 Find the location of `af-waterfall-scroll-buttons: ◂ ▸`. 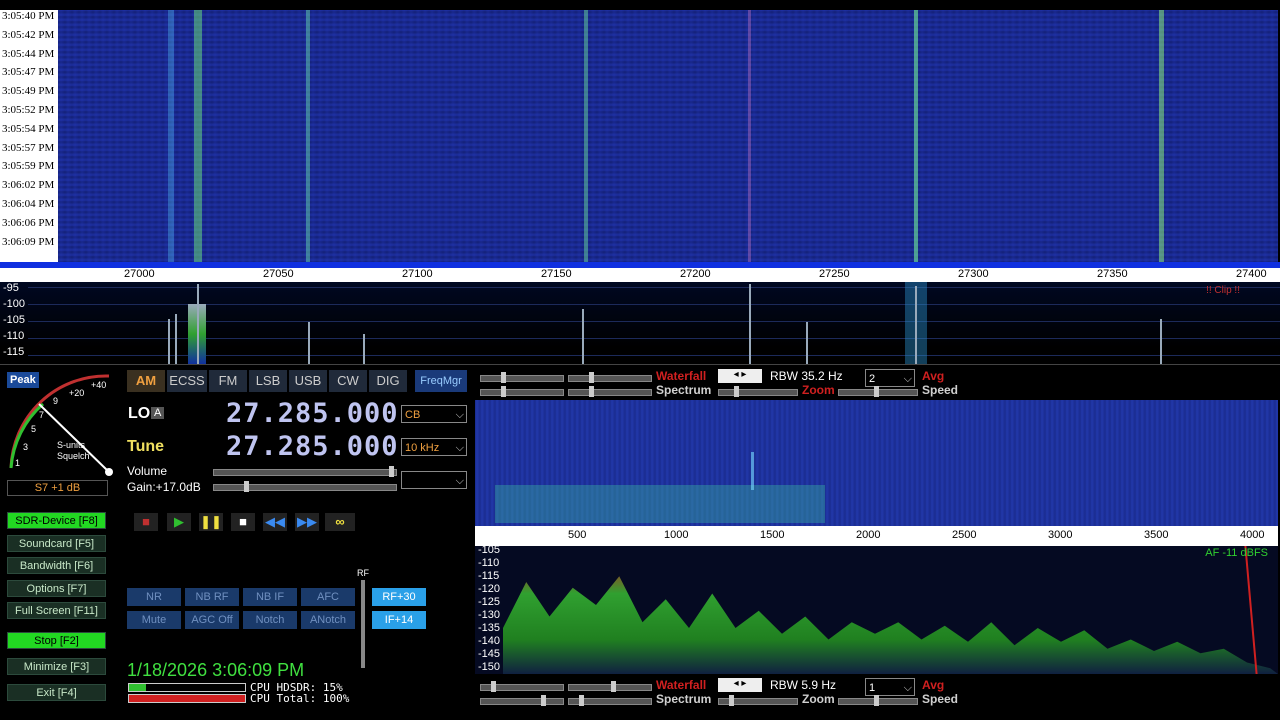

af-waterfall-scroll-buttons: ◂ ▸ is located at coordinates (740, 685).